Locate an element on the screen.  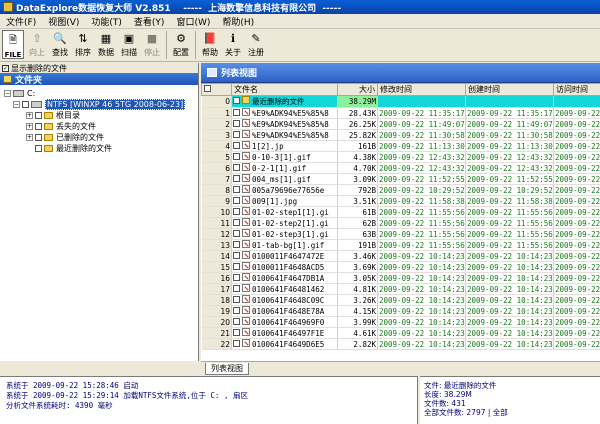
row-name-cell: 0-2-1[1].gif is located at coordinates (284, 168).